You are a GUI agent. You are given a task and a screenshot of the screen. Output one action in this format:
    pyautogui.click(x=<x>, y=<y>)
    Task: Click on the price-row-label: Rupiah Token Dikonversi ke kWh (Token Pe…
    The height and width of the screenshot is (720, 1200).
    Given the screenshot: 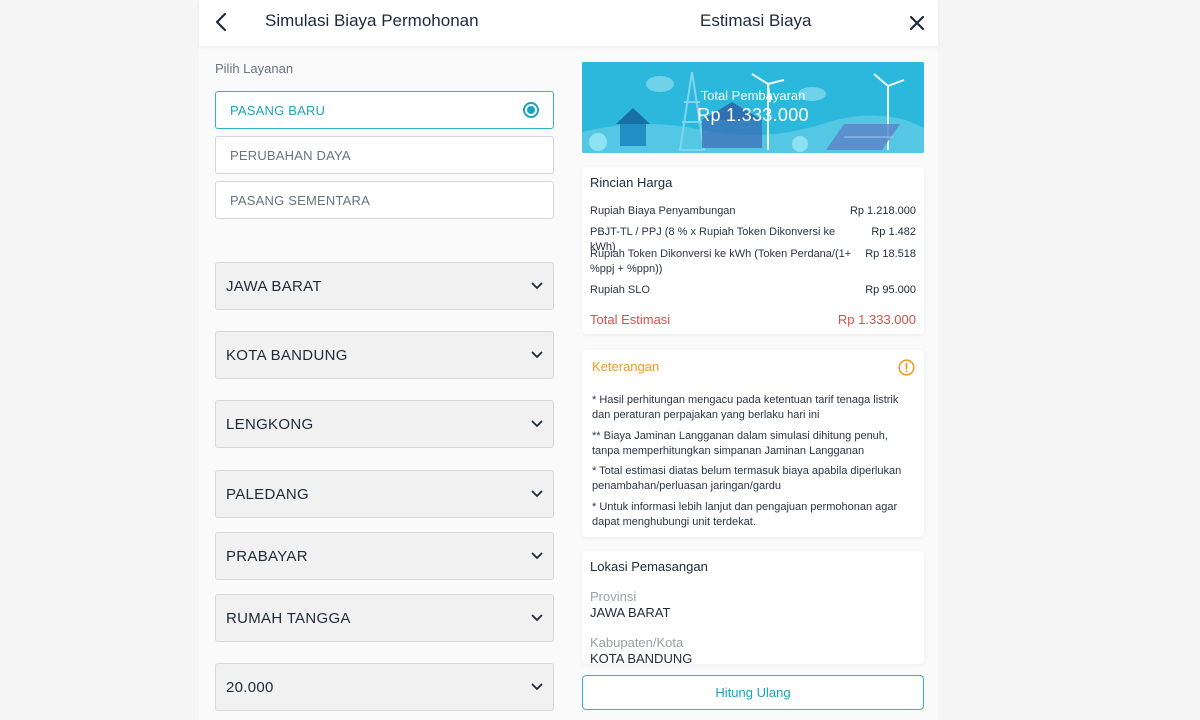 What is the action you would take?
    pyautogui.click(x=721, y=261)
    